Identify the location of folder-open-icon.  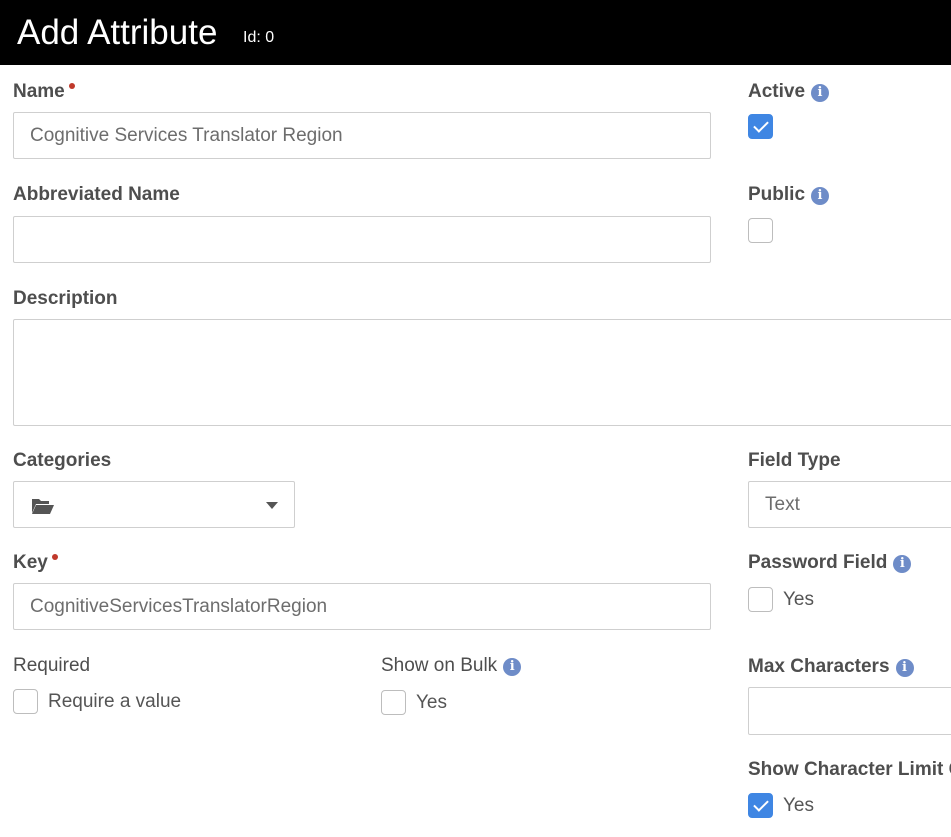
(43, 506).